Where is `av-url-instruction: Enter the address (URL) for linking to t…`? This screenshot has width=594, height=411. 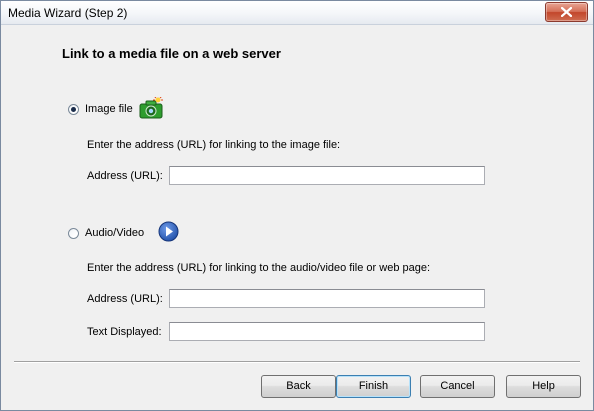 av-url-instruction: Enter the address (URL) for linking to t… is located at coordinates (259, 268).